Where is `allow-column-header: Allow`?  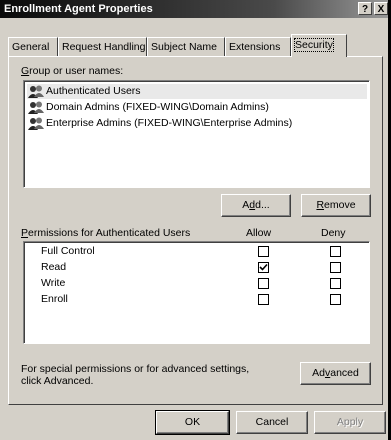 allow-column-header: Allow is located at coordinates (259, 233).